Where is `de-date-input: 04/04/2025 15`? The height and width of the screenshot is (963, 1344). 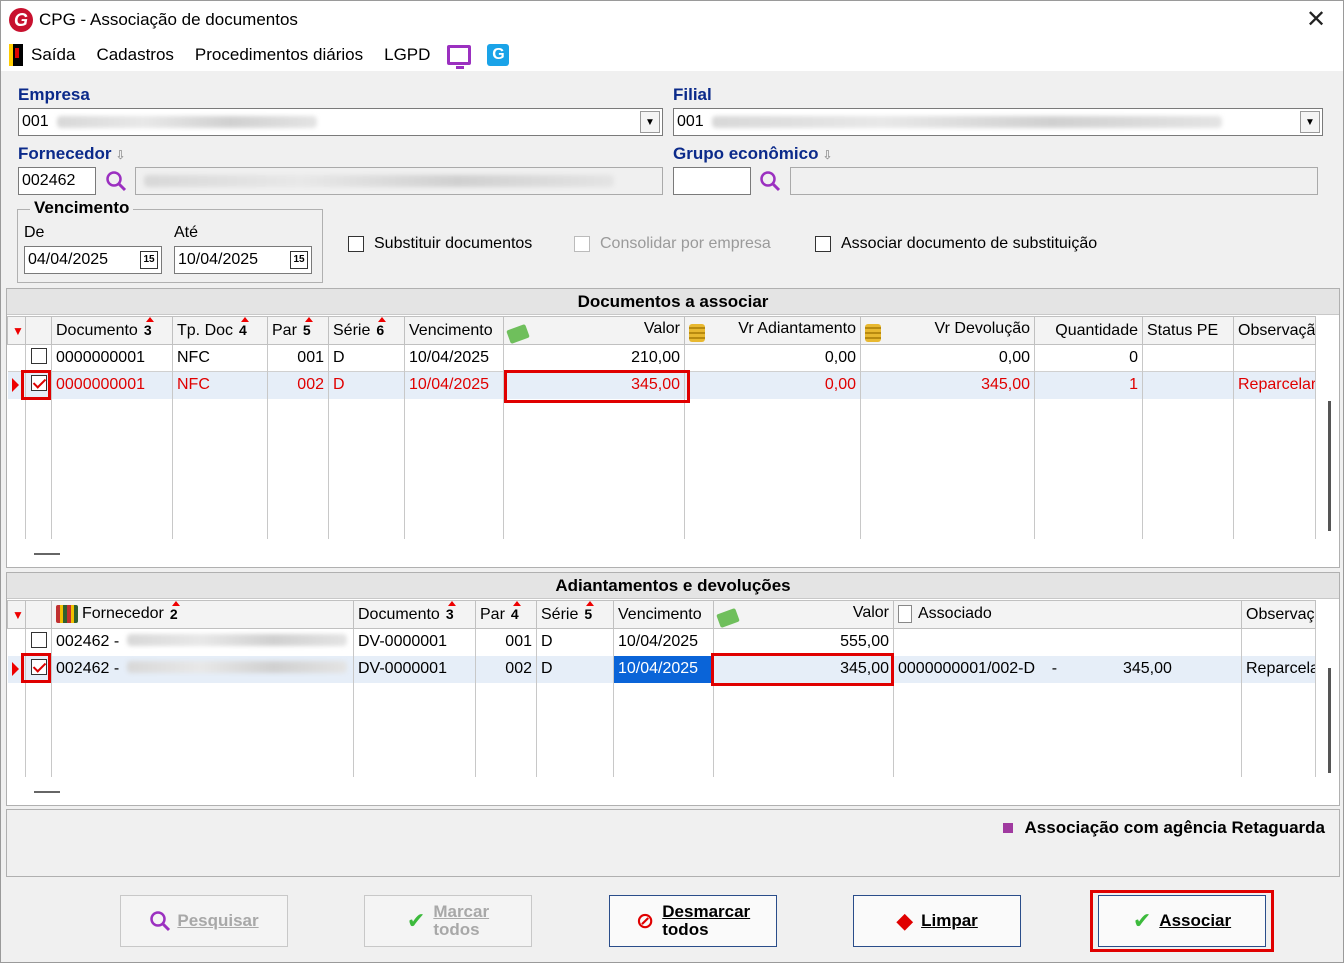 de-date-input: 04/04/2025 15 is located at coordinates (93, 260).